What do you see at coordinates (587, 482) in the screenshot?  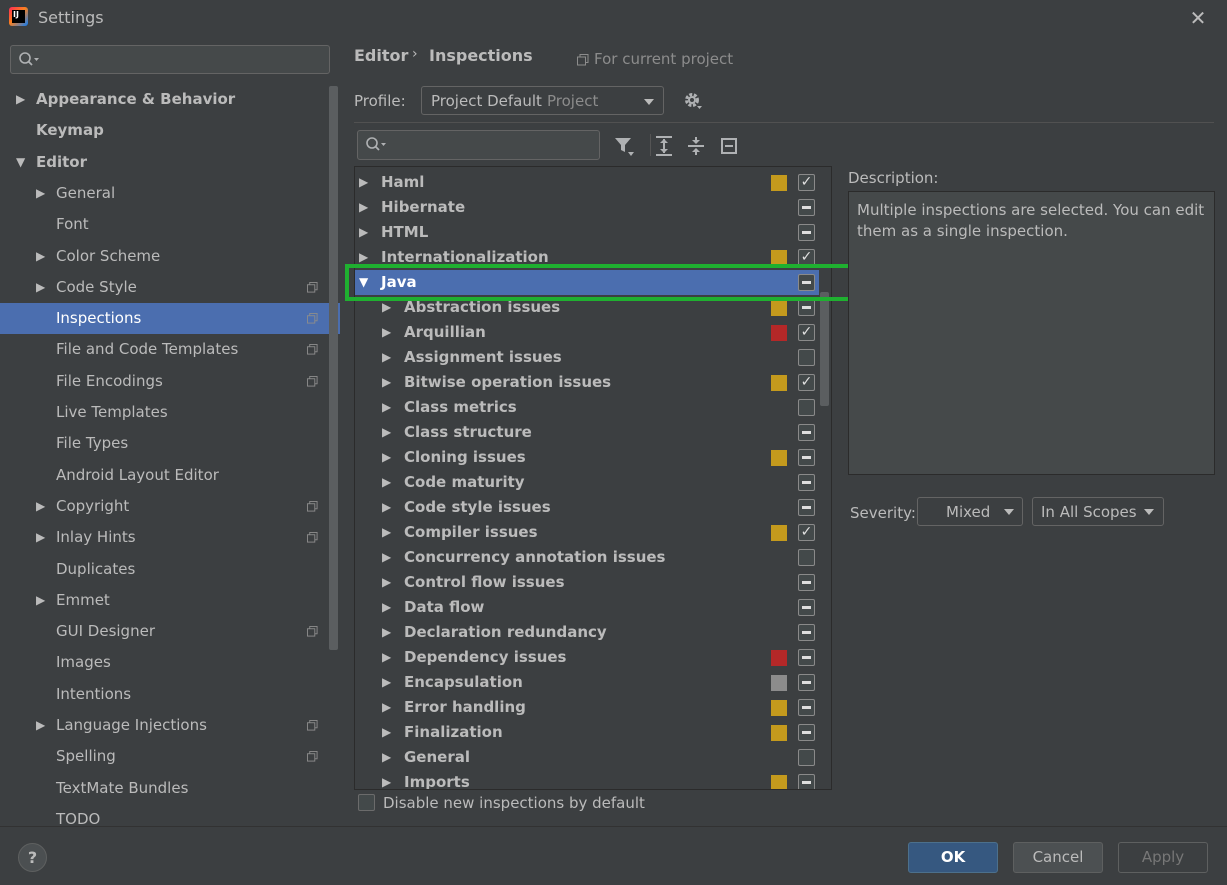 I see `inspection-row-code-maturity: ▶ Code maturity` at bounding box center [587, 482].